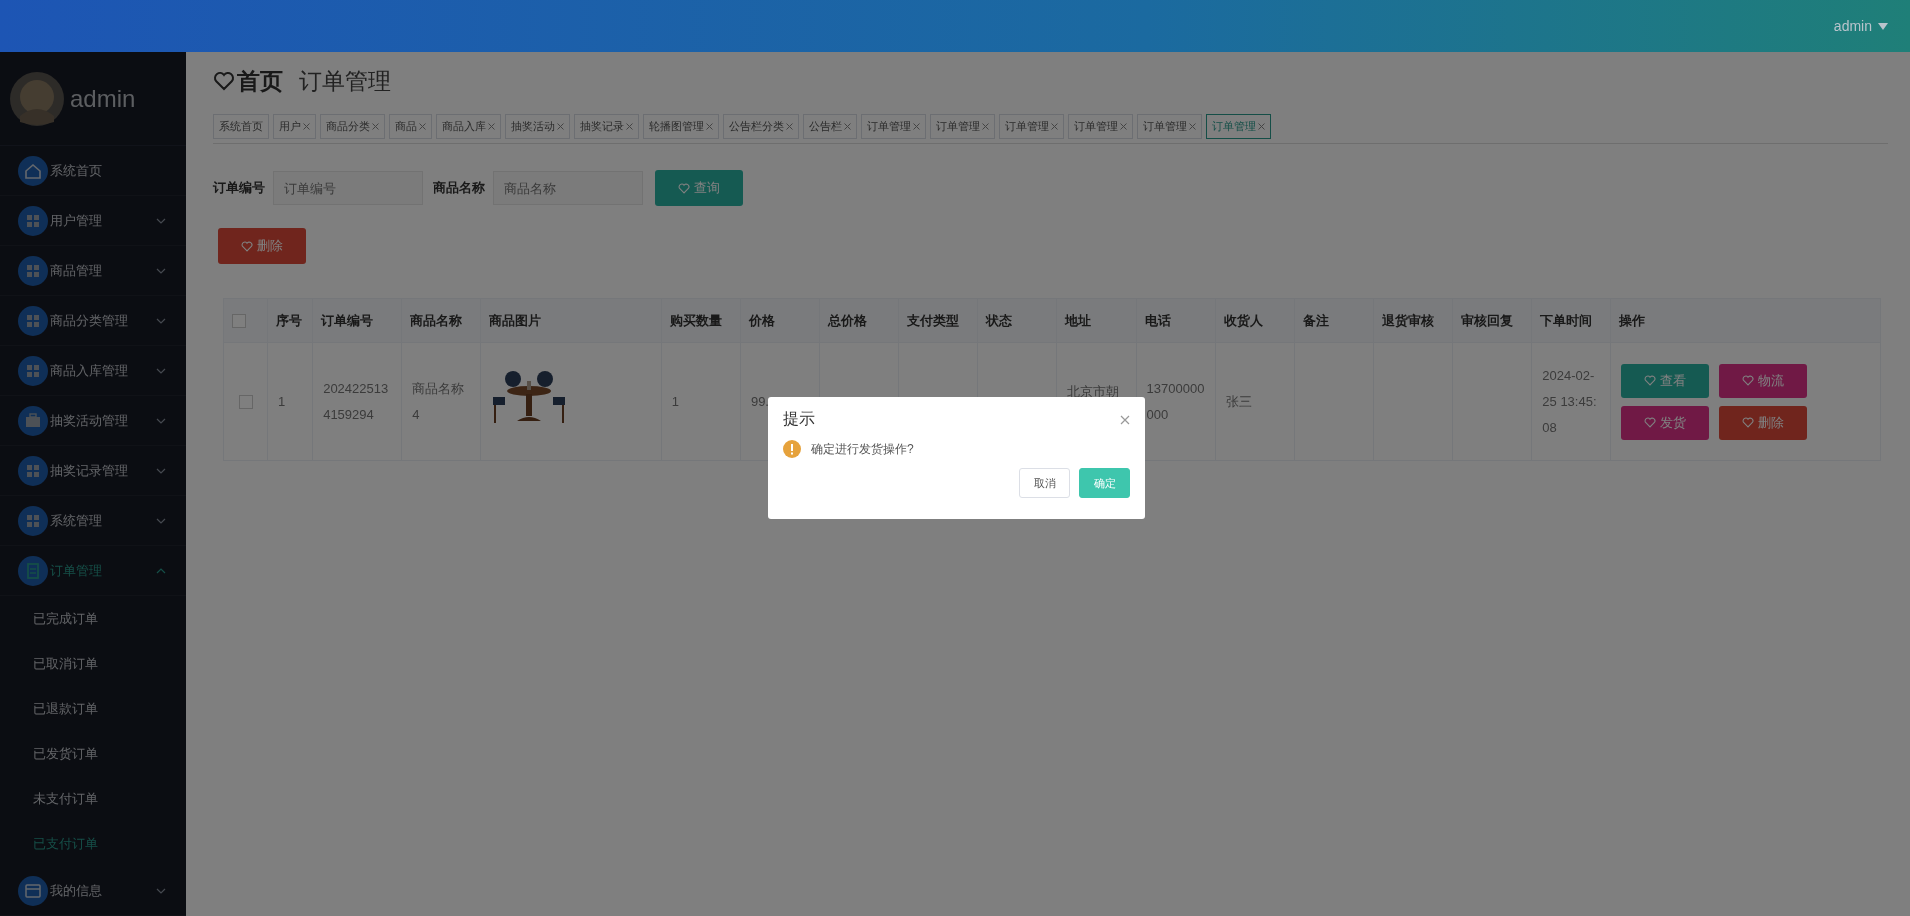  What do you see at coordinates (1255, 320) in the screenshot?
I see `column-header: 收货人` at bounding box center [1255, 320].